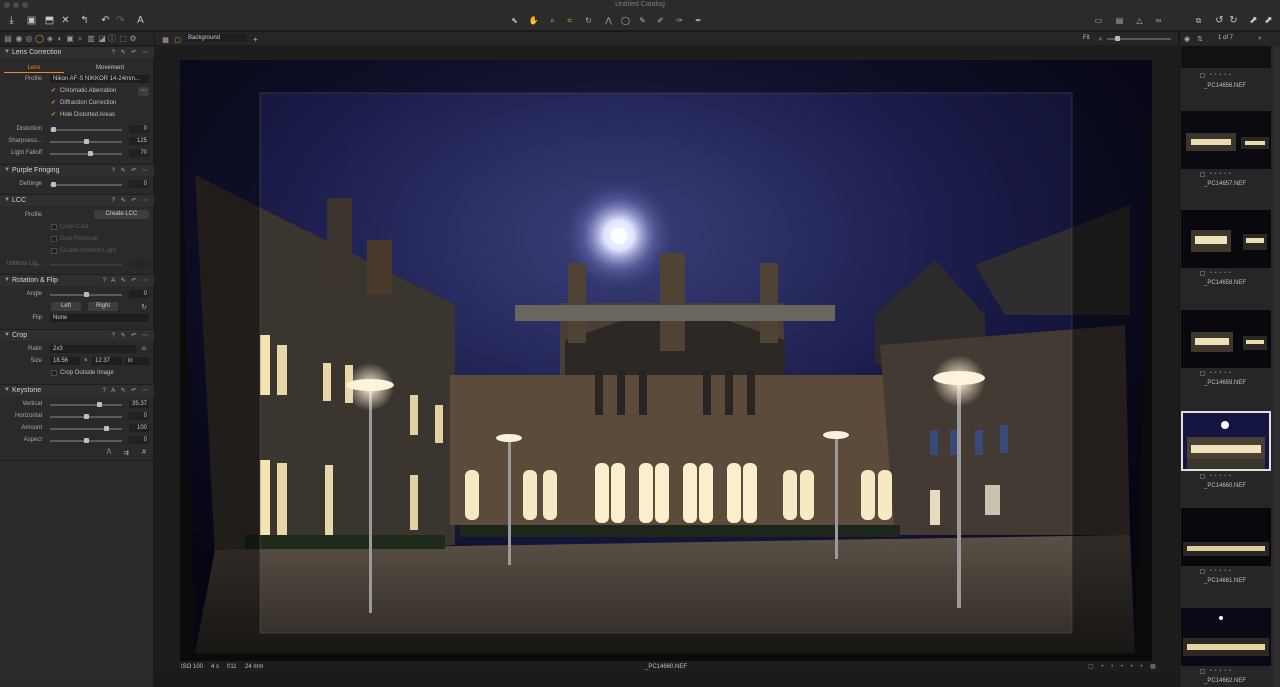  What do you see at coordinates (65, 361) in the screenshot?
I see `crop-width-input: 18.56` at bounding box center [65, 361].